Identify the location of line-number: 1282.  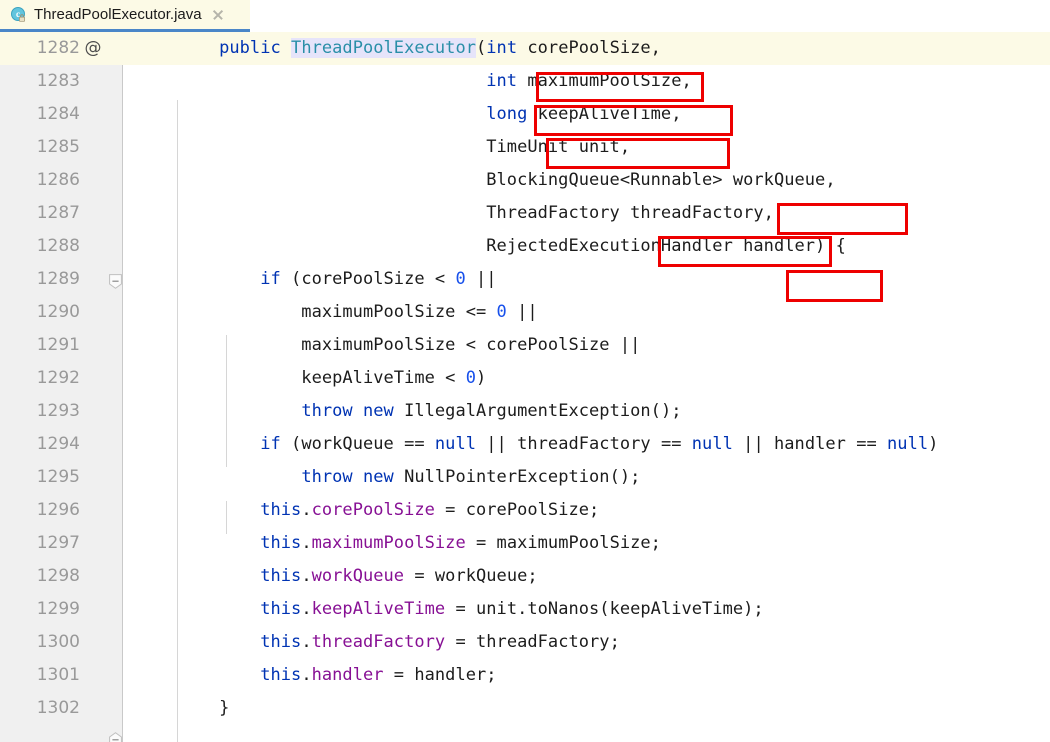
(40, 48).